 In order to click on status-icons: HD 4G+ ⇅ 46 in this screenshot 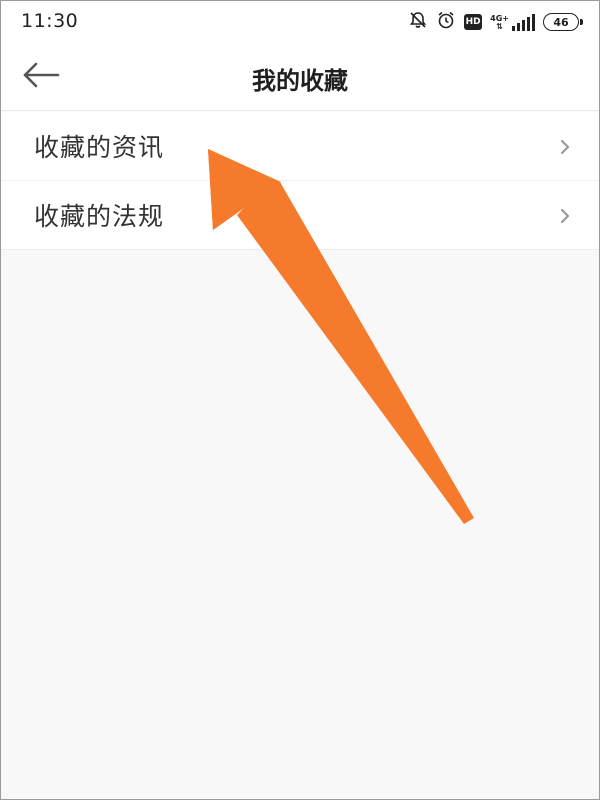, I will do `click(495, 22)`.